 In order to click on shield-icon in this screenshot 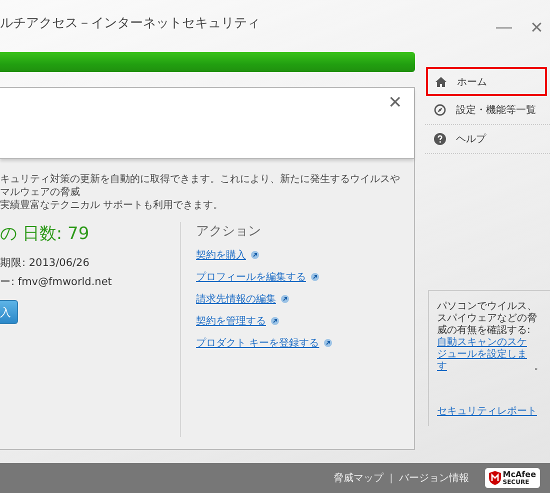, I will do `click(494, 478)`.